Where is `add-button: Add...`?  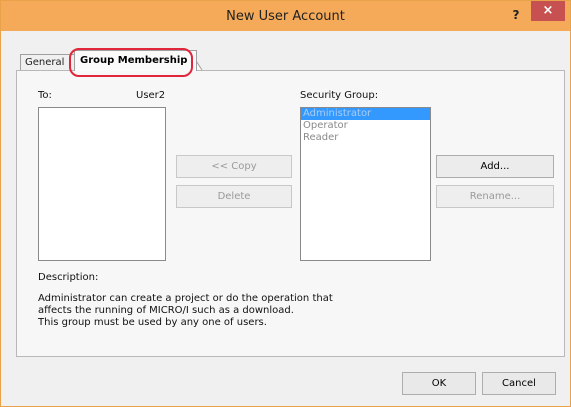 add-button: Add... is located at coordinates (495, 166).